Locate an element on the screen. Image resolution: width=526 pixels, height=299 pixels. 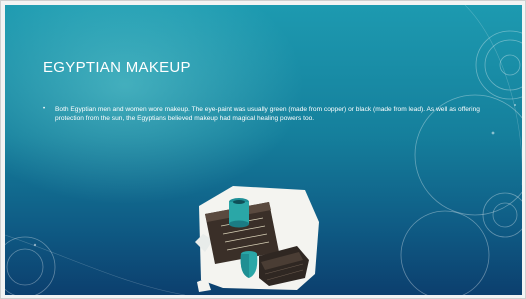
cosmetic-box-image is located at coordinates (258, 237).